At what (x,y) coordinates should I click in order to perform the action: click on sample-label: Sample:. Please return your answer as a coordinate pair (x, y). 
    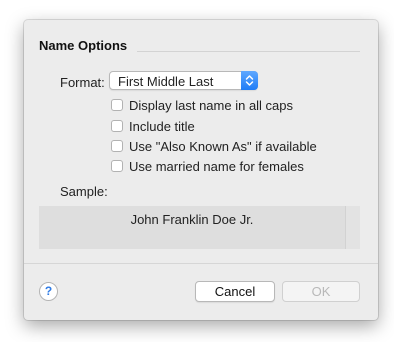
    Looking at the image, I should click on (84, 191).